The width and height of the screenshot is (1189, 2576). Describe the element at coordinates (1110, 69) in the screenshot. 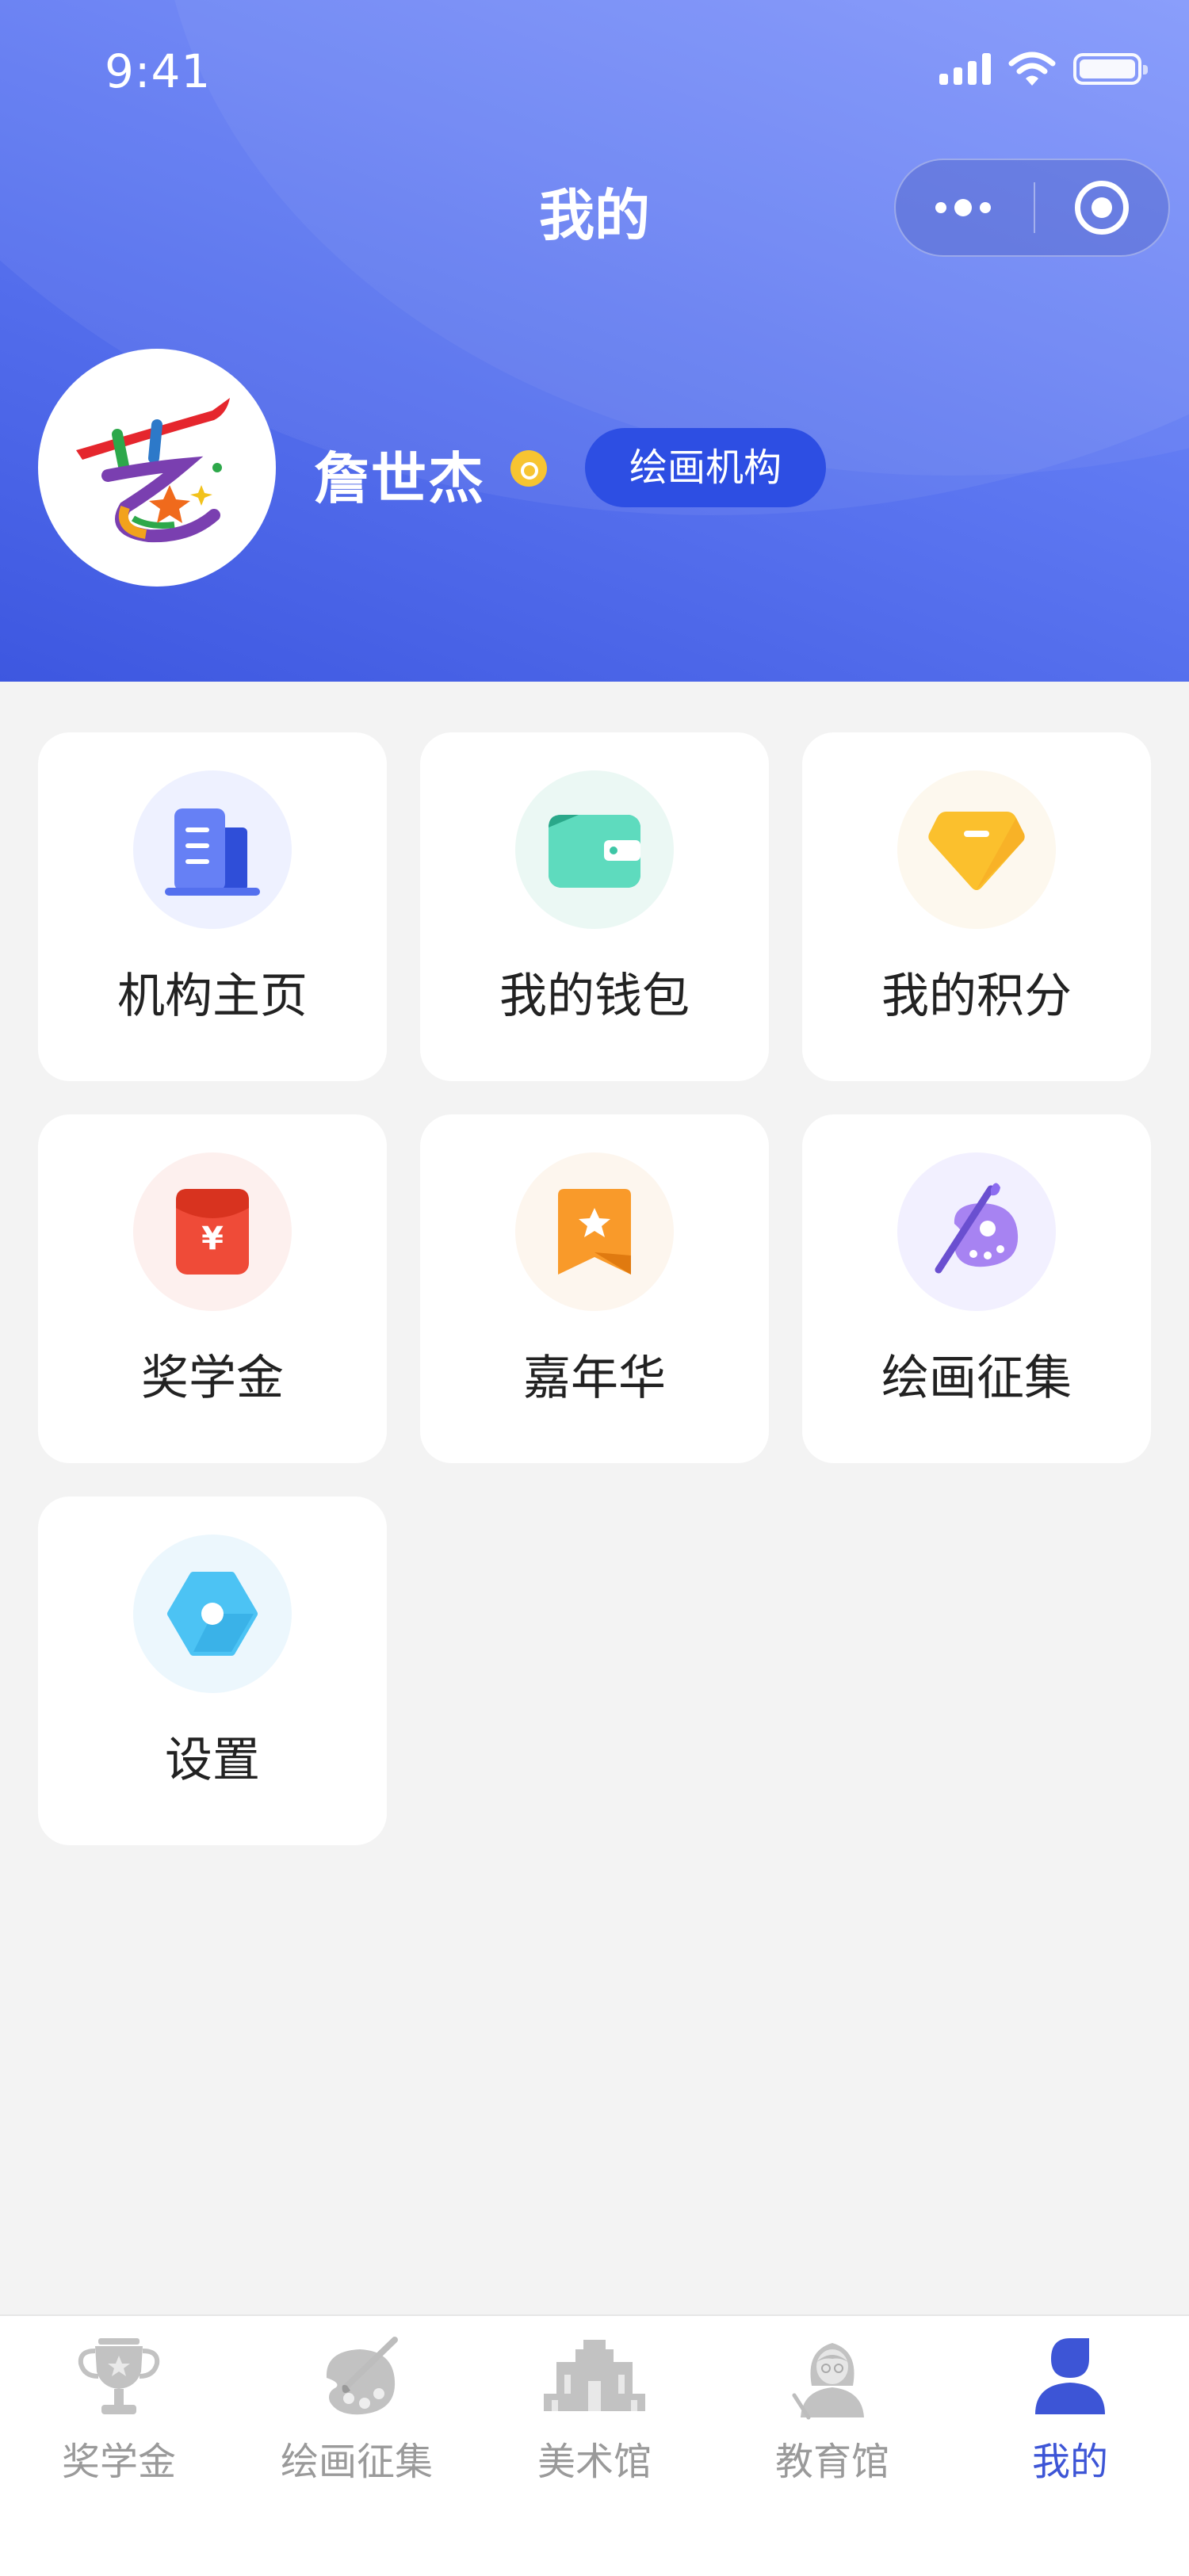

I see `battery-icon` at that location.